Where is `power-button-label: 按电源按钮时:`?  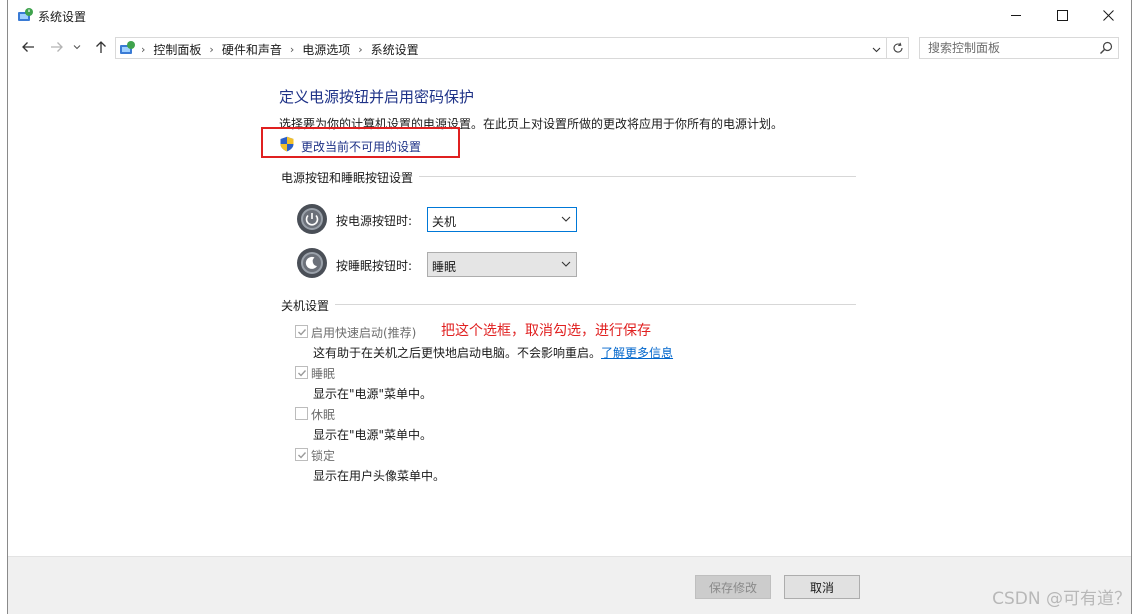
power-button-label: 按电源按钮时: is located at coordinates (374, 221).